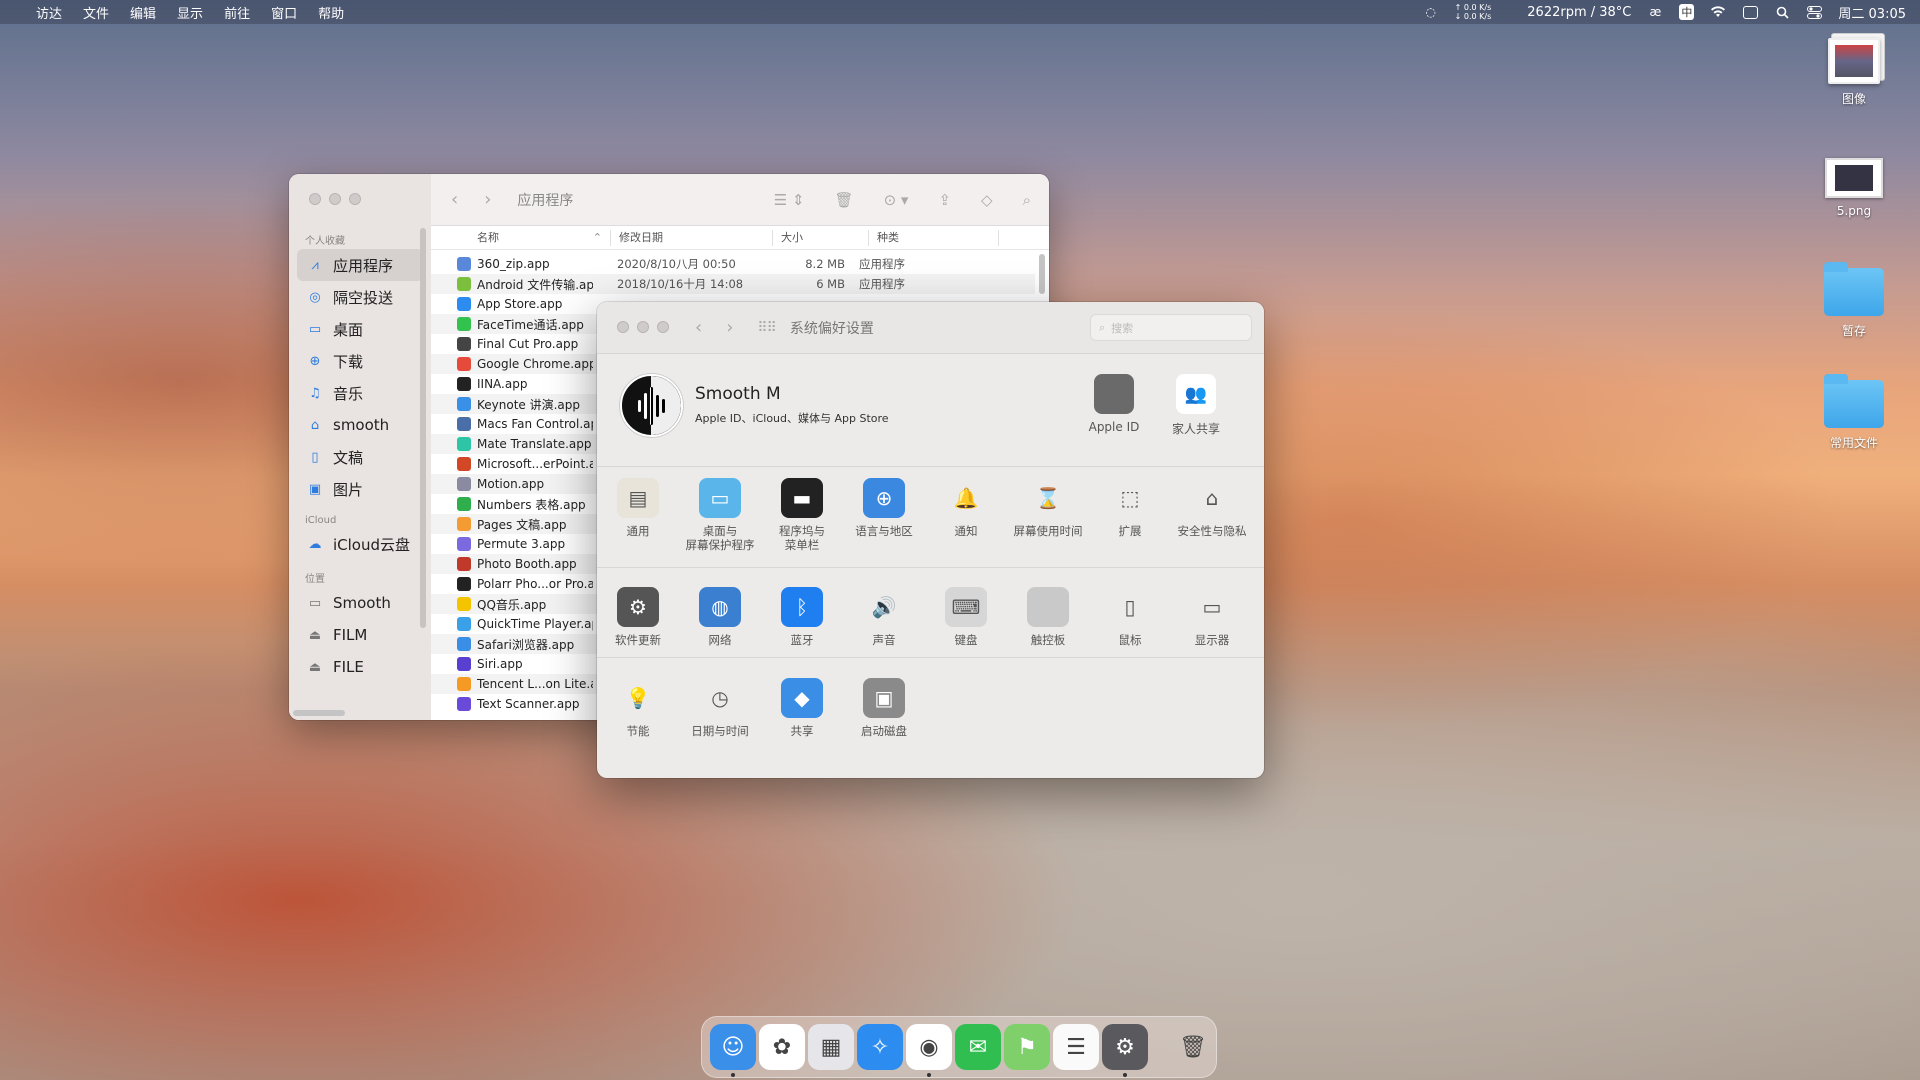 This screenshot has height=1080, width=1920. I want to click on menu-view: 显示, so click(190, 12).